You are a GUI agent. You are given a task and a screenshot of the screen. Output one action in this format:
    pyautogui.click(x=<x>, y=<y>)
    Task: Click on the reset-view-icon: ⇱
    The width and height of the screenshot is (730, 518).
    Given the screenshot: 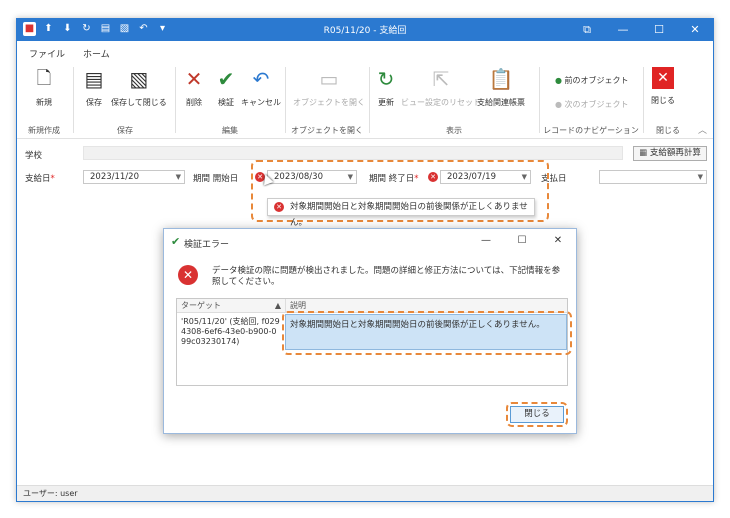 What is the action you would take?
    pyautogui.click(x=441, y=79)
    